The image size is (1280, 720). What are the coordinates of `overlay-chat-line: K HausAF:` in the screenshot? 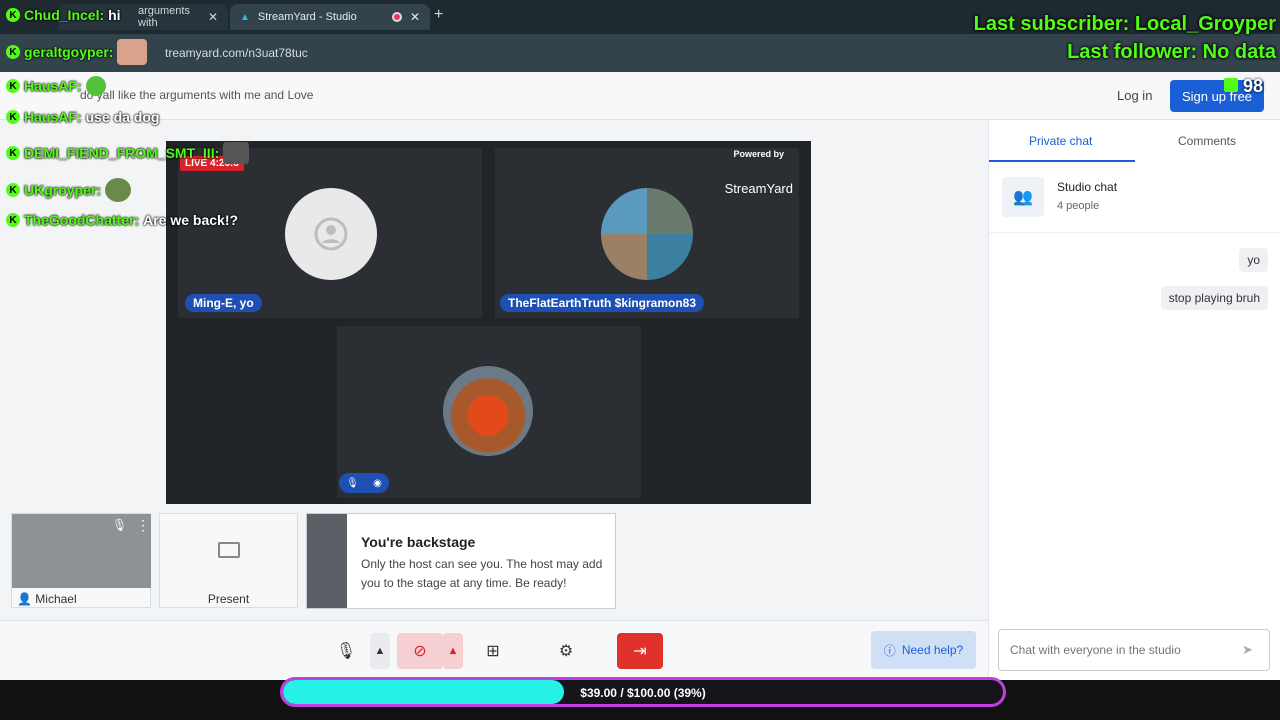 It's located at (56, 86).